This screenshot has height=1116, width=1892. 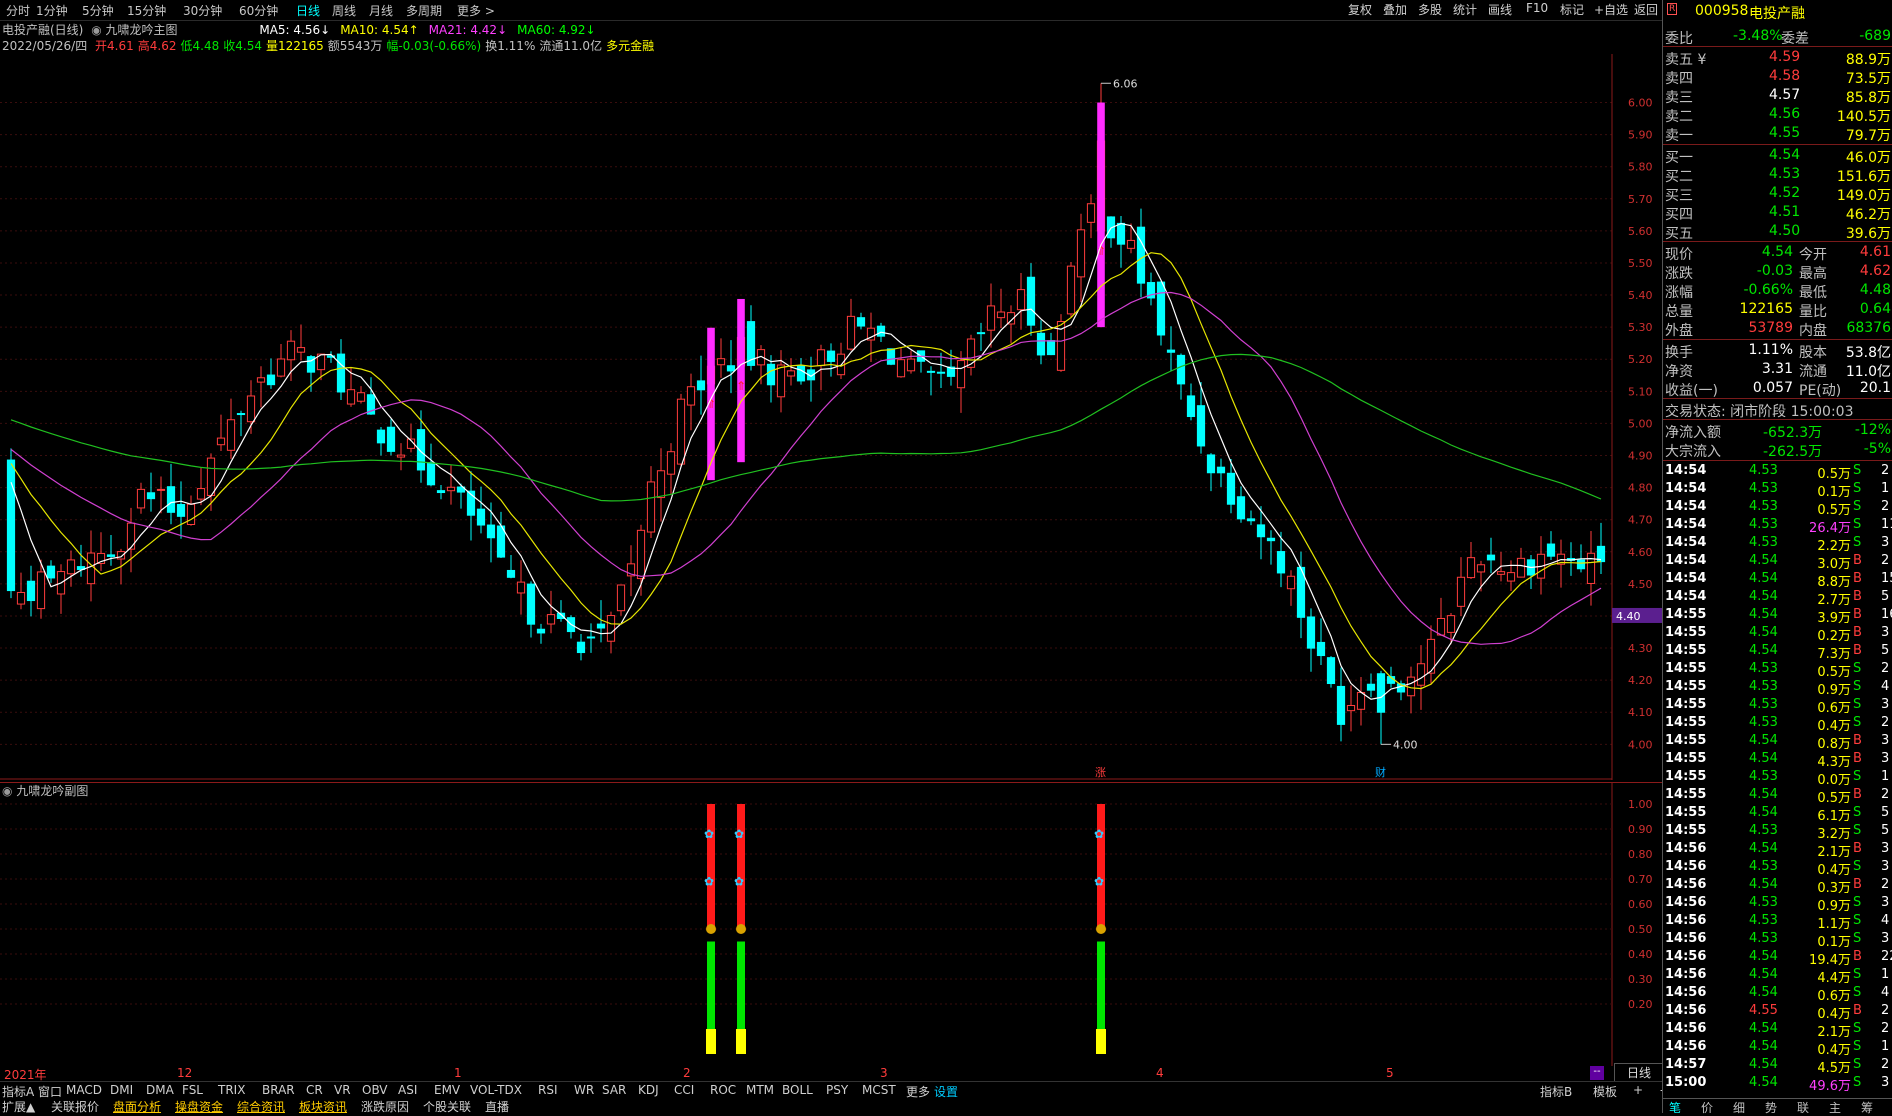 I want to click on info-link: 操盘资金, so click(x=199, y=1106).